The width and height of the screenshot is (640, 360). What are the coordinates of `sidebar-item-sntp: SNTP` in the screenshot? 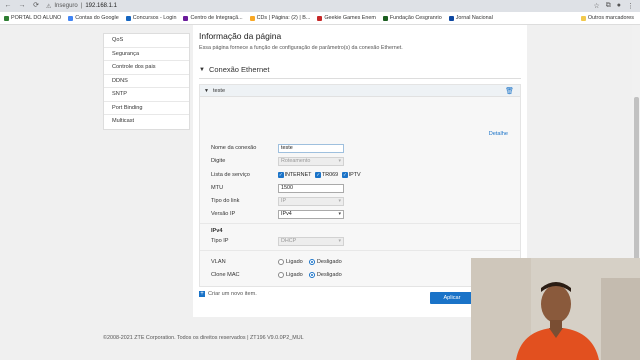 It's located at (146, 95).